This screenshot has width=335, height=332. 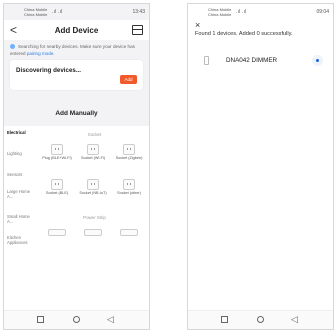 I want to click on time-text: 09:04, so click(x=322, y=12).